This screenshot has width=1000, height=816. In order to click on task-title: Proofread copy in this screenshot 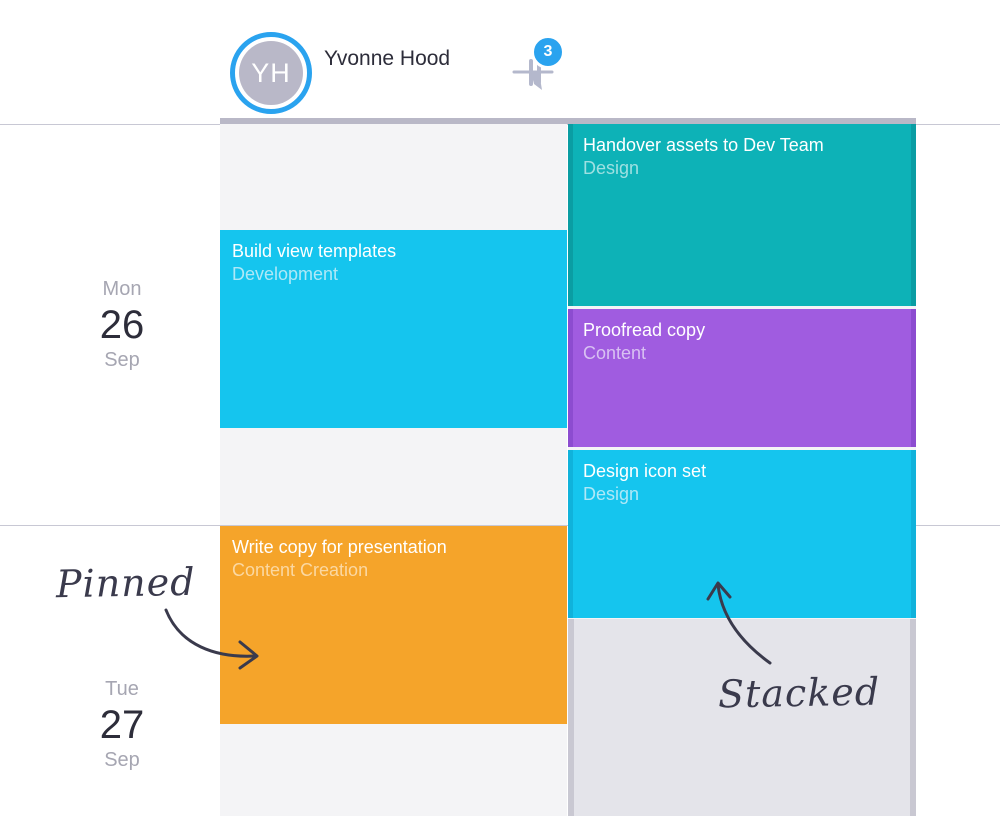, I will do `click(644, 330)`.